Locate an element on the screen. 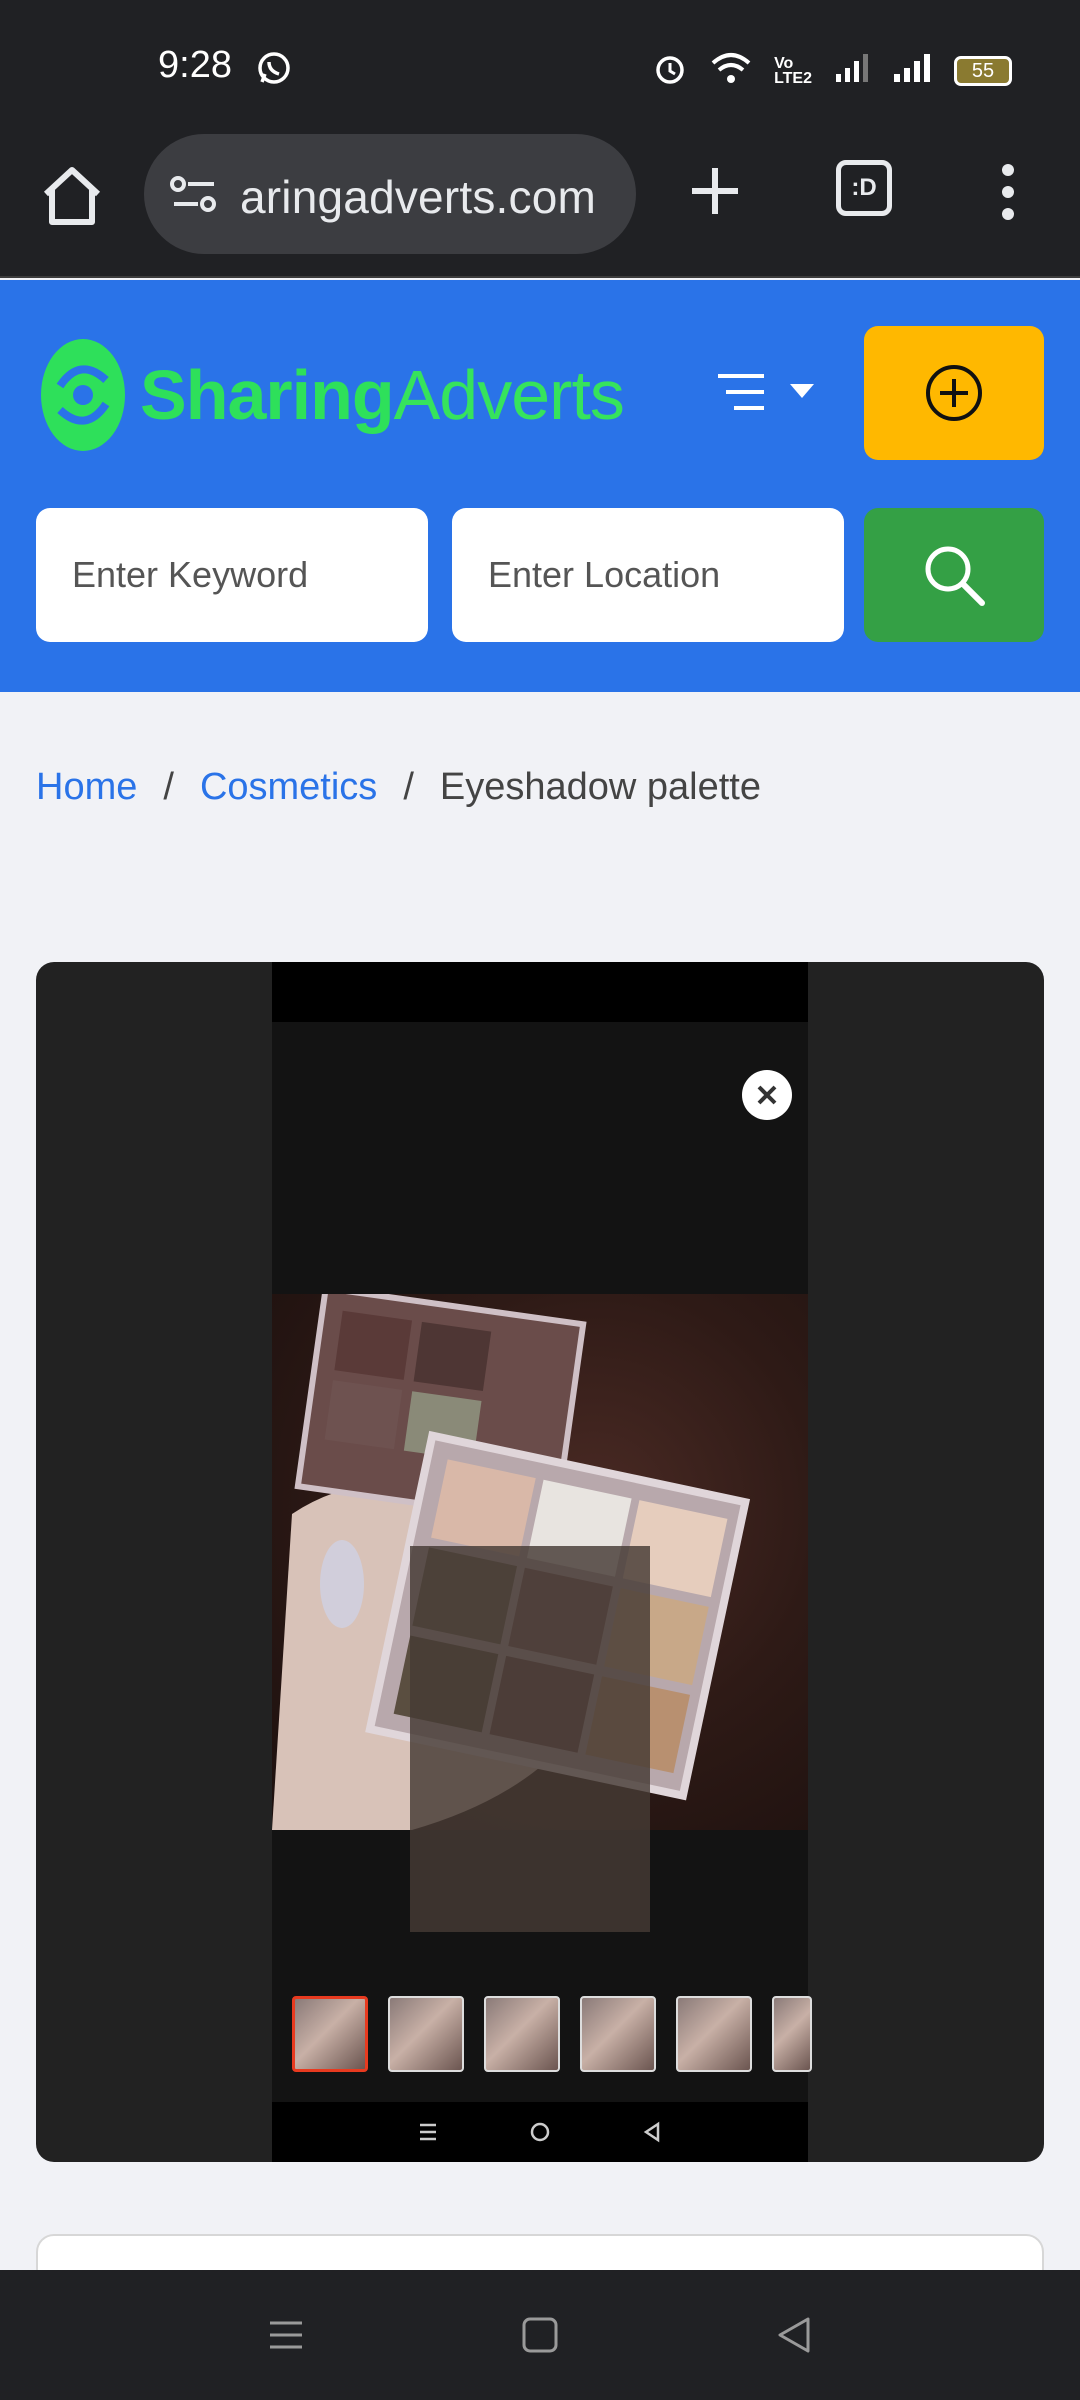 The image size is (1080, 2400). battery-level: 55 is located at coordinates (983, 70).